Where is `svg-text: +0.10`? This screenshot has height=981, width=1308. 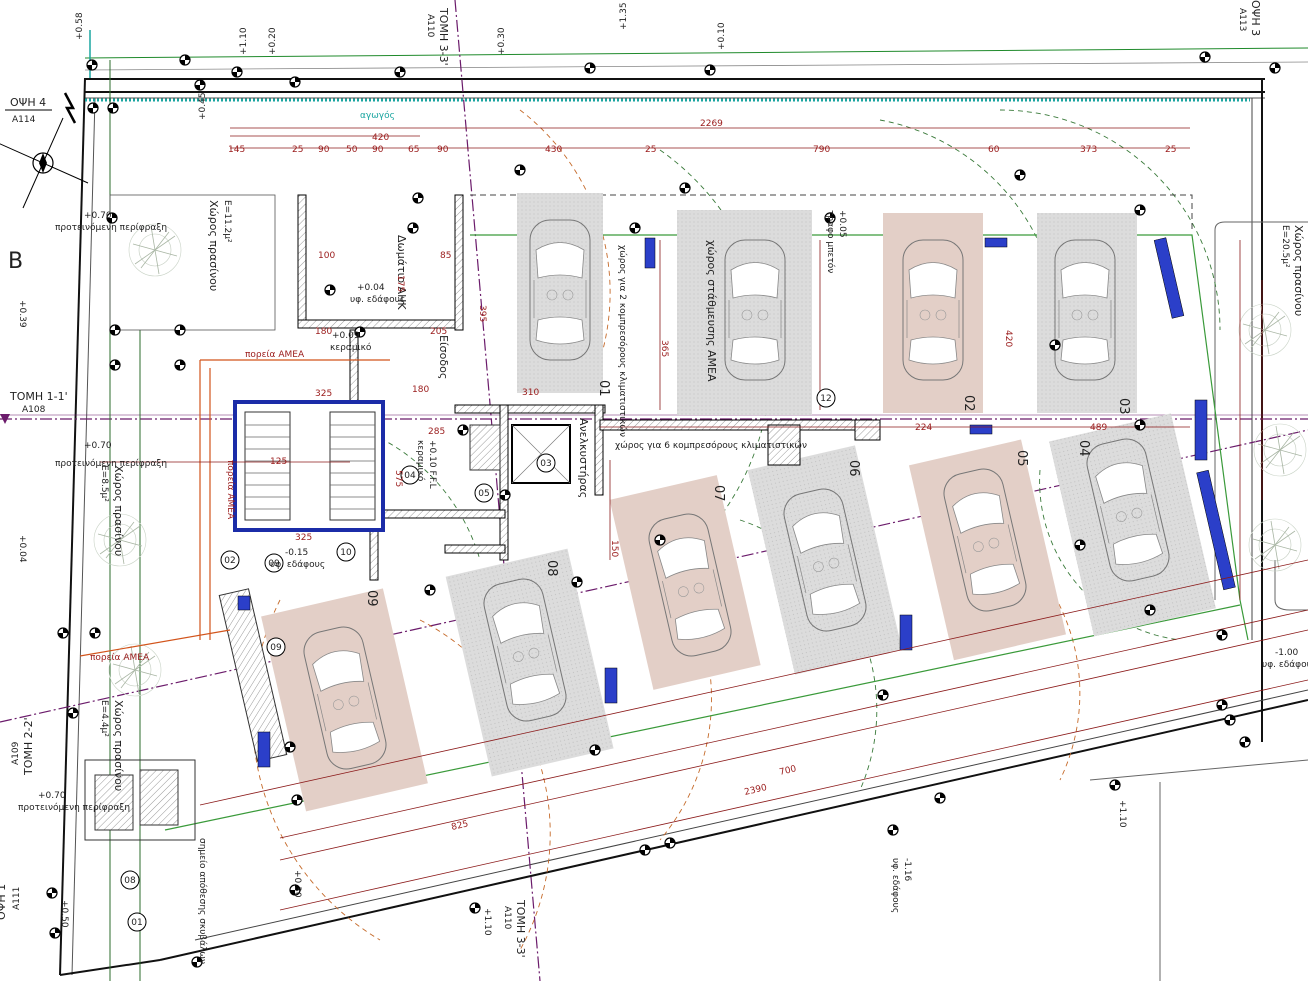
svg-text: +0.10 is located at coordinates (722, 36).